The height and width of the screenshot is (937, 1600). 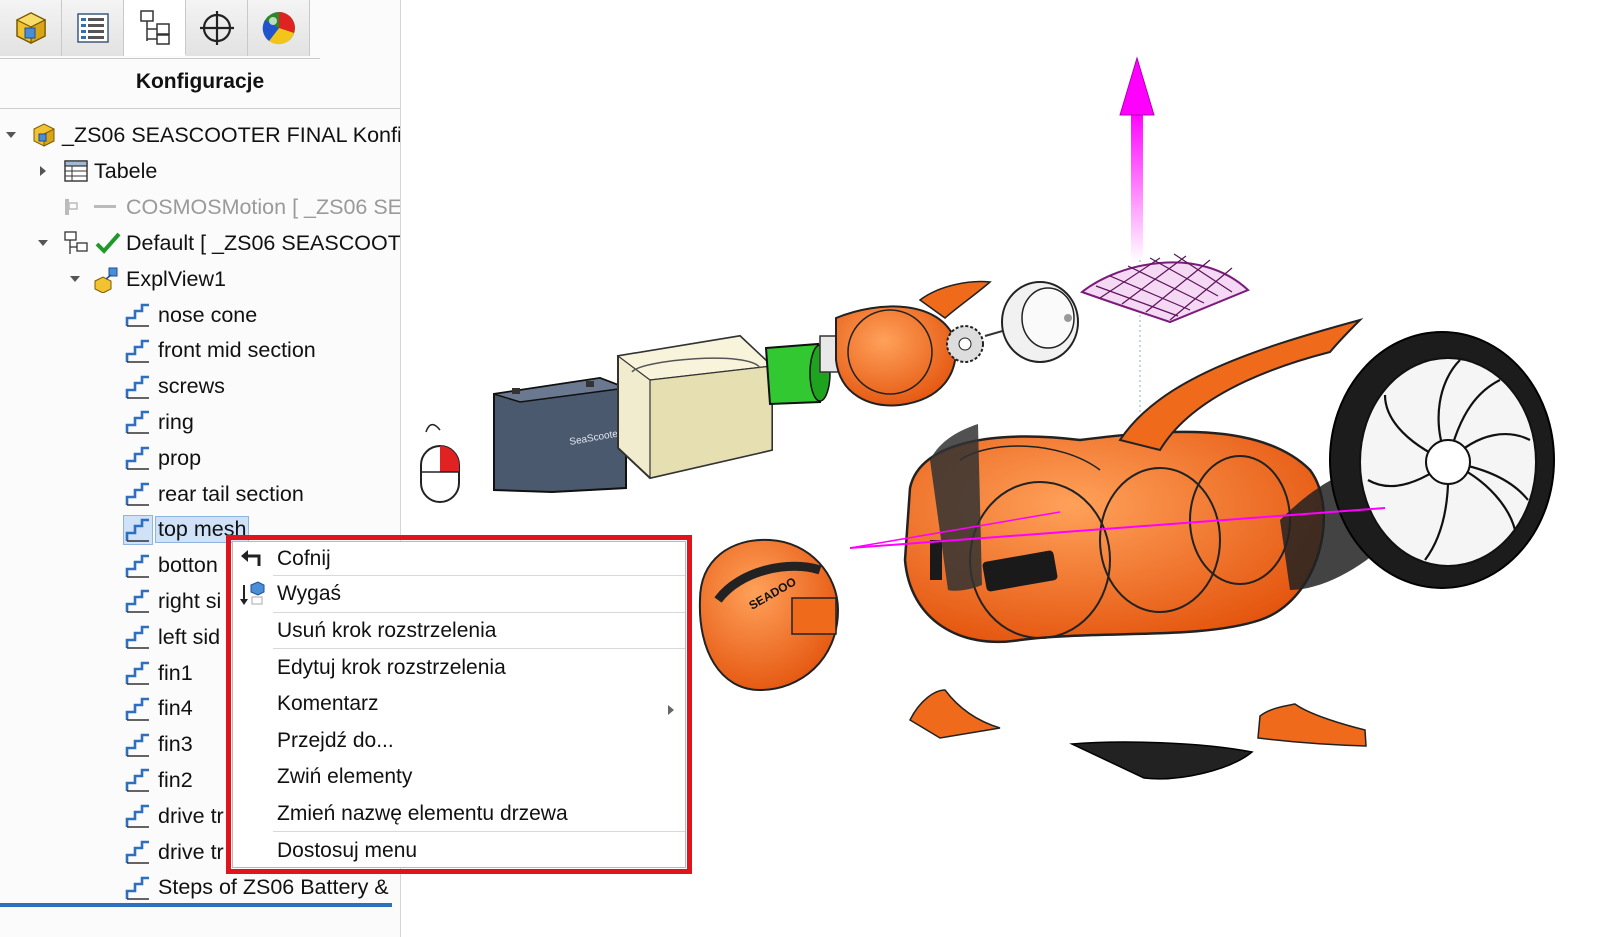 What do you see at coordinates (188, 565) in the screenshot?
I see `tree-item-label: botton` at bounding box center [188, 565].